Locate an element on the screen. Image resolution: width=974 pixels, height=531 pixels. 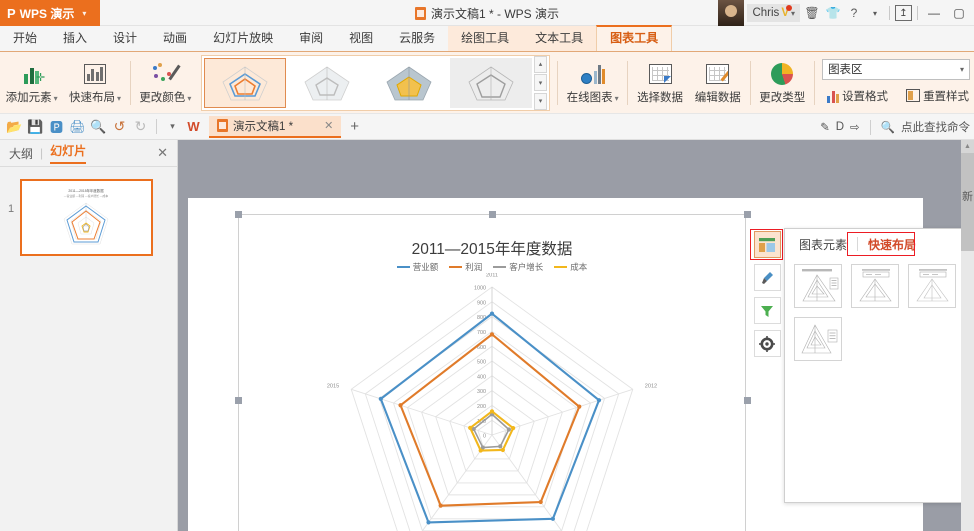
search-icon: 🔍 is located at coordinates (888, 127).